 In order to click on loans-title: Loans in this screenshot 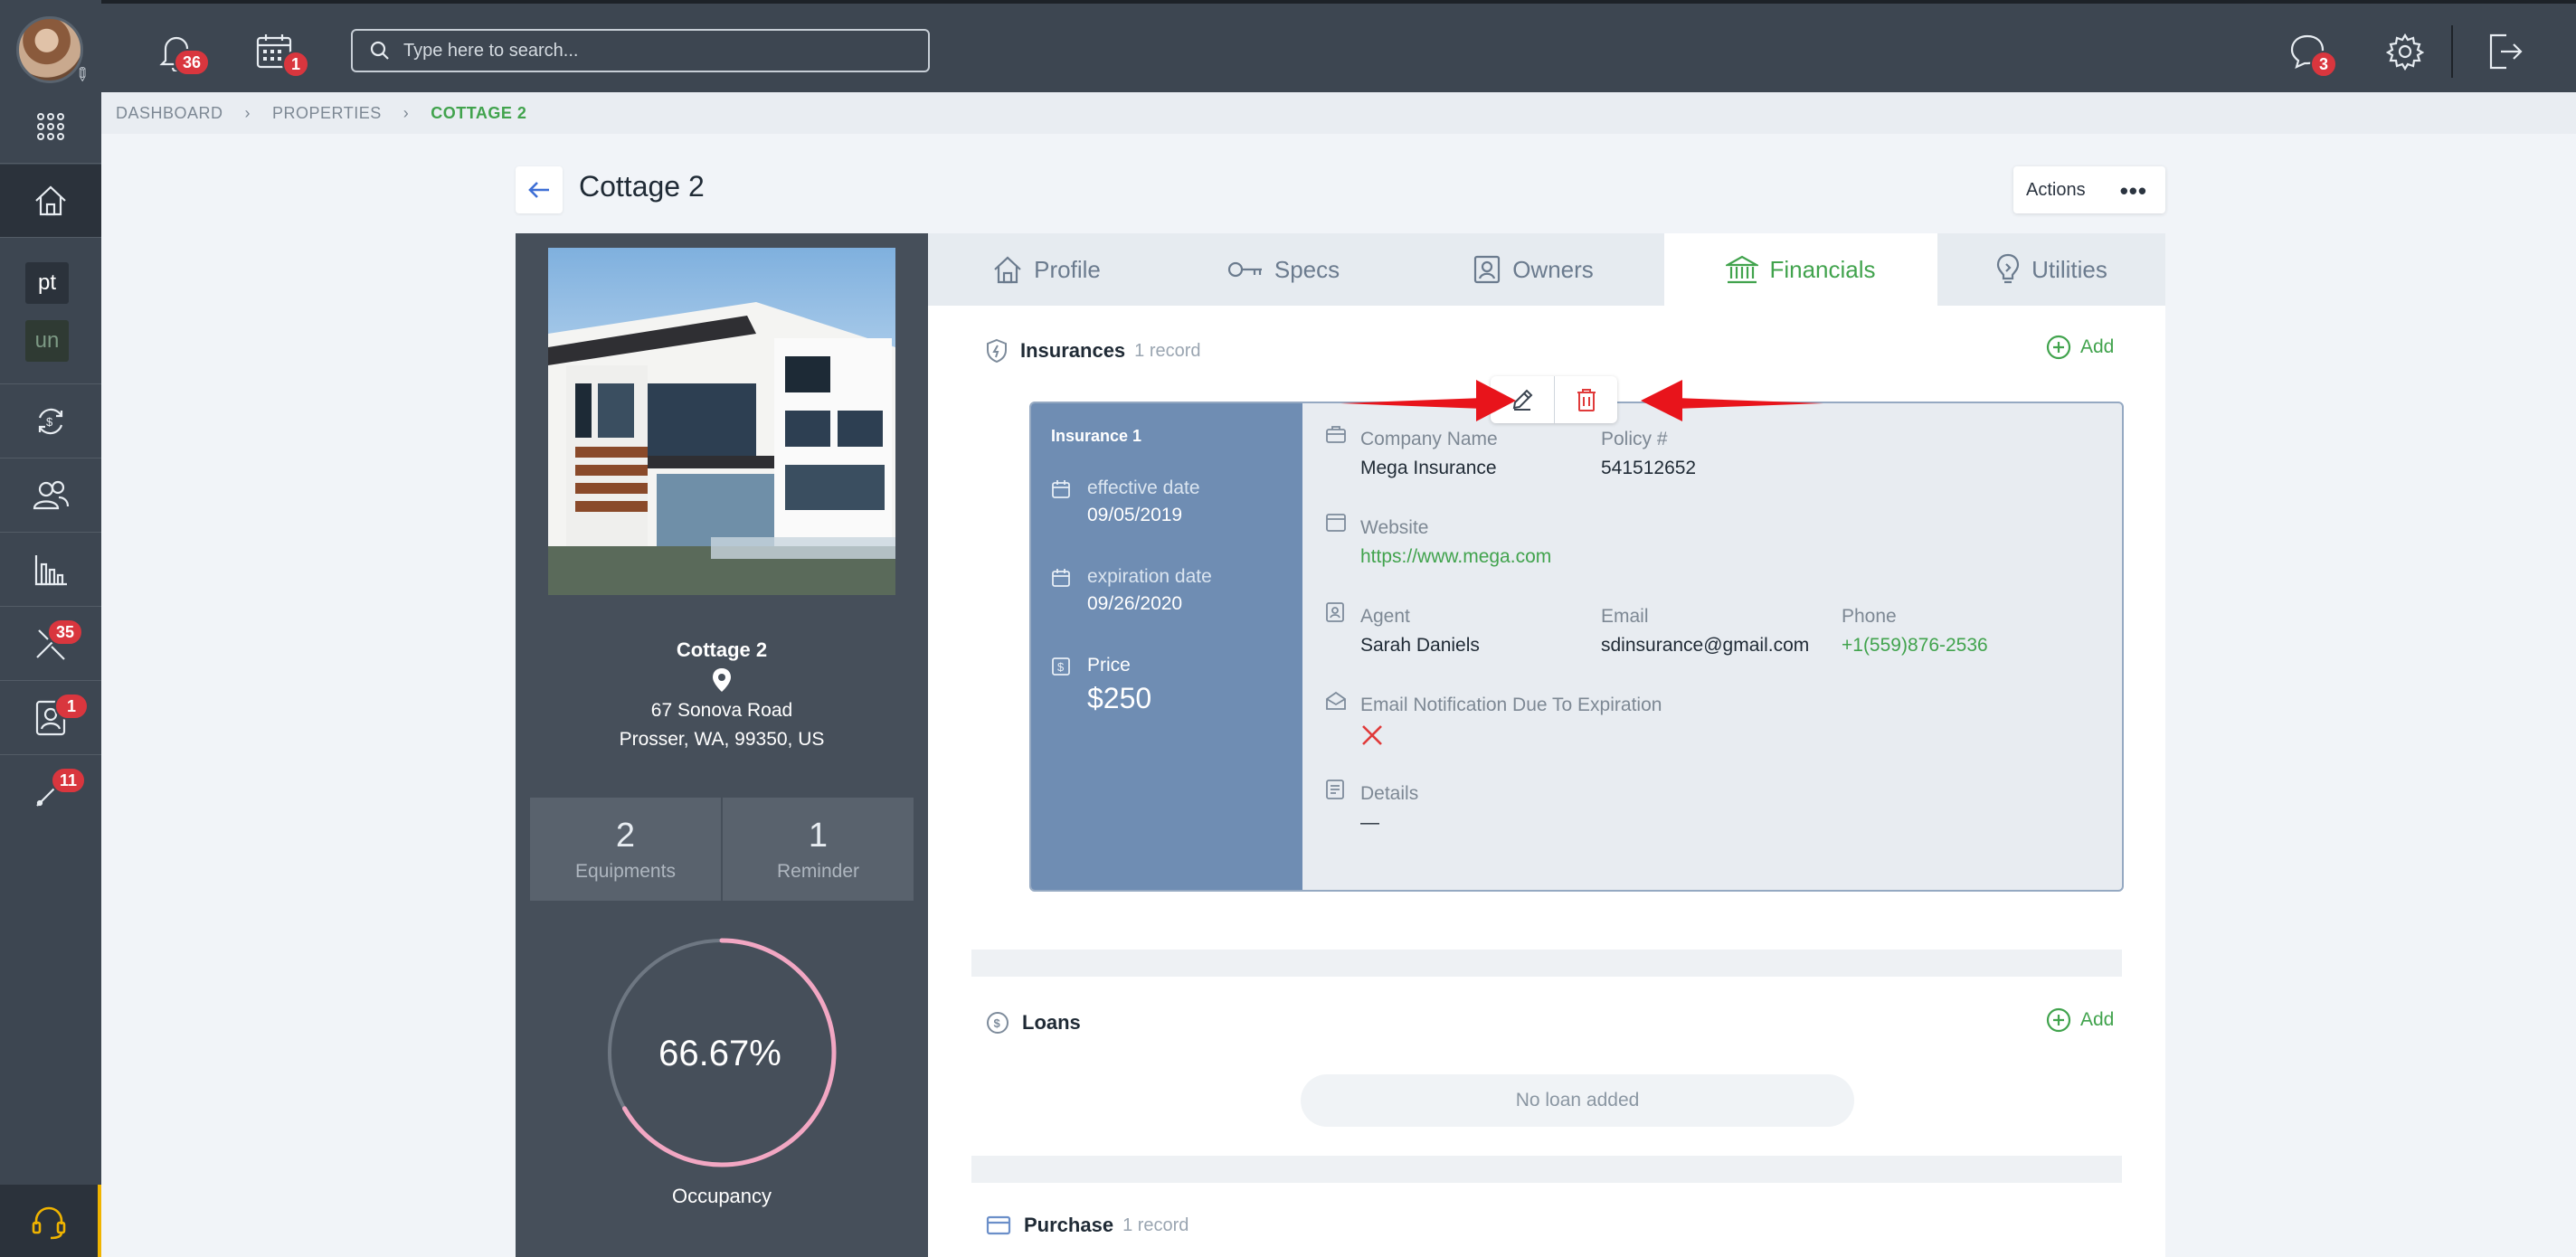, I will do `click(1052, 1022)`.